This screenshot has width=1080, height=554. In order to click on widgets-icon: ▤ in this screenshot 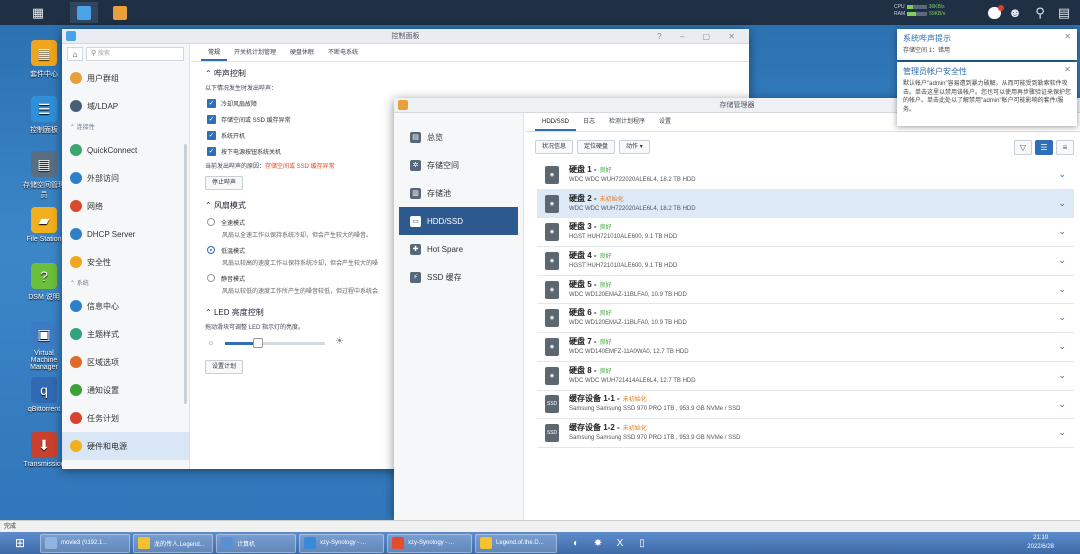, I will do `click(1064, 12)`.